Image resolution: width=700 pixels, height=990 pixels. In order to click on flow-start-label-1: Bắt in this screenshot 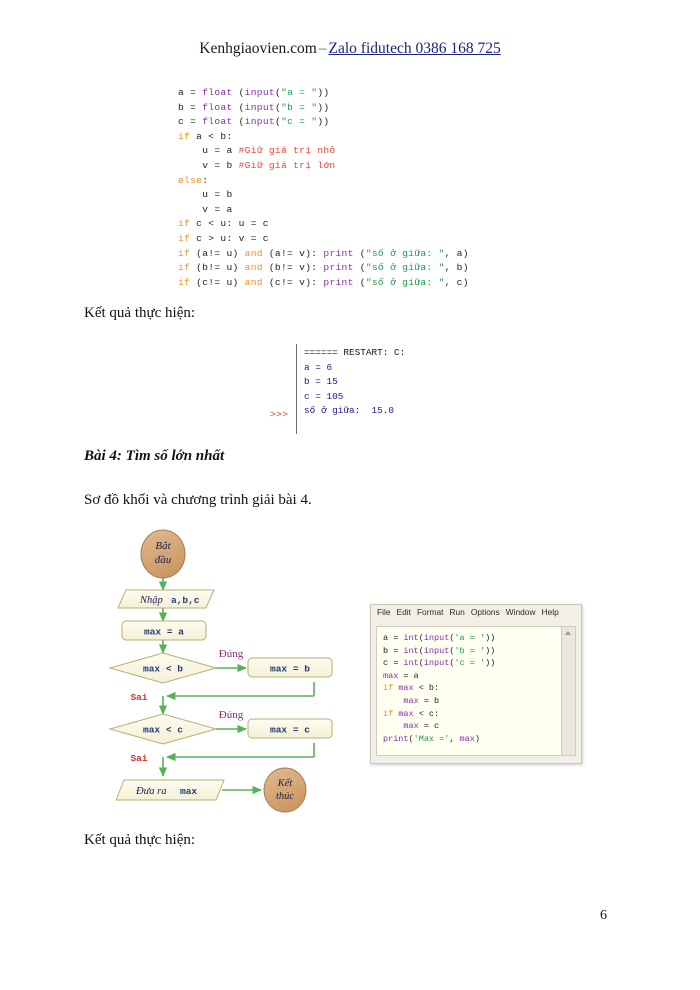, I will do `click(163, 546)`.